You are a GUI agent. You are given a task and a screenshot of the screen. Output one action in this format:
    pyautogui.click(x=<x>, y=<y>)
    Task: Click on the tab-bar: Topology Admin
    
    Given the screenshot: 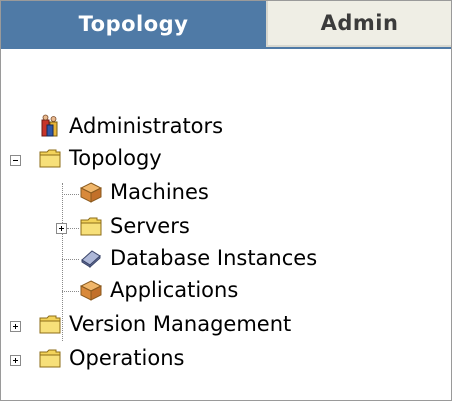 What is the action you would take?
    pyautogui.click(x=226, y=25)
    